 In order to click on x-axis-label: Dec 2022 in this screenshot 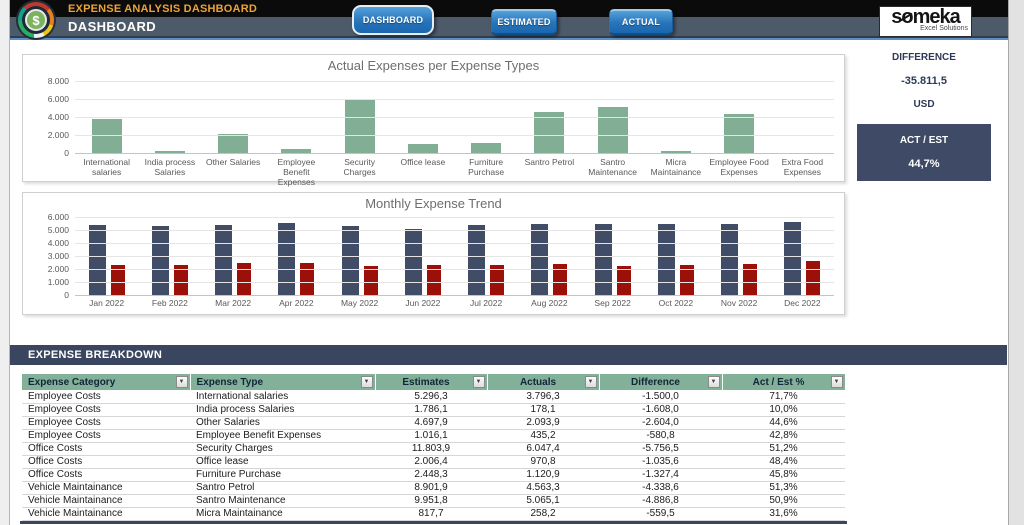, I will do `click(802, 303)`.